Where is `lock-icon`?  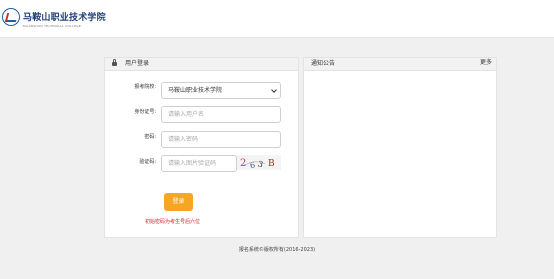 lock-icon is located at coordinates (114, 62).